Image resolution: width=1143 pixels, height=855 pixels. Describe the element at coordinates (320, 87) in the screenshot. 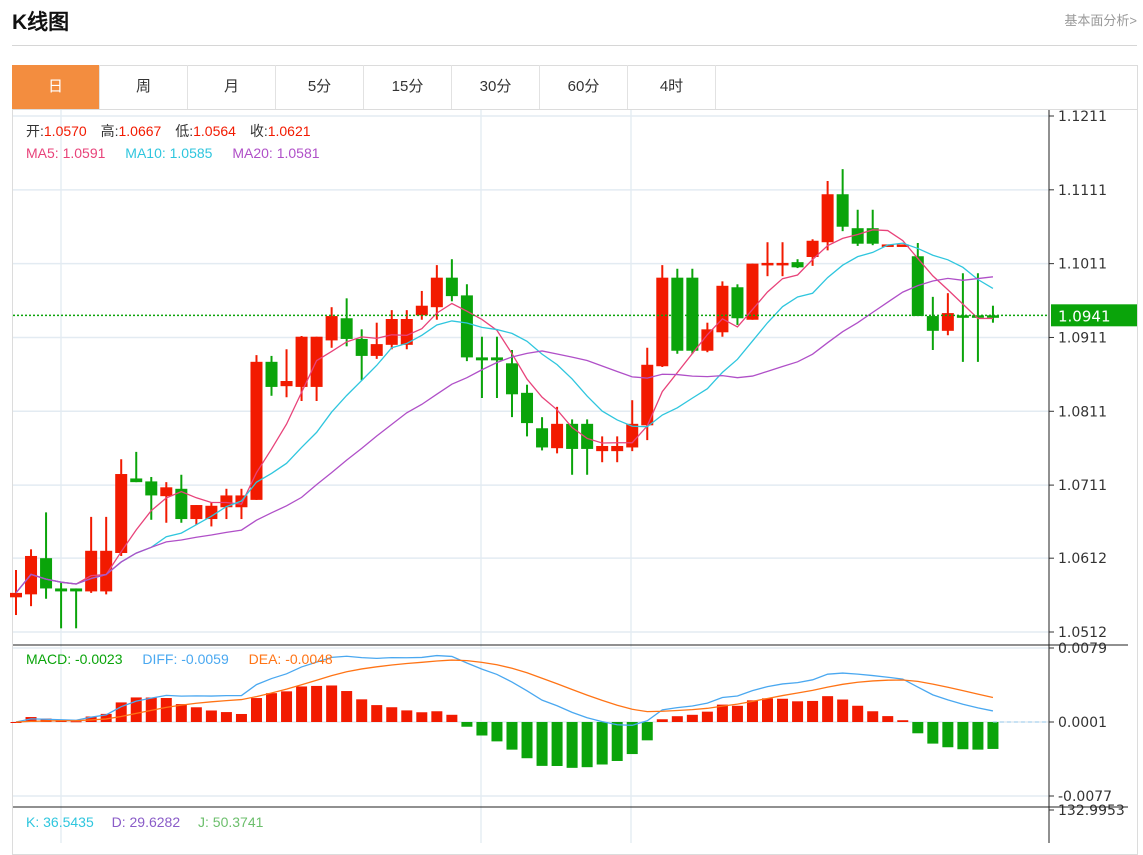

I see `tab-5min: 5分` at that location.